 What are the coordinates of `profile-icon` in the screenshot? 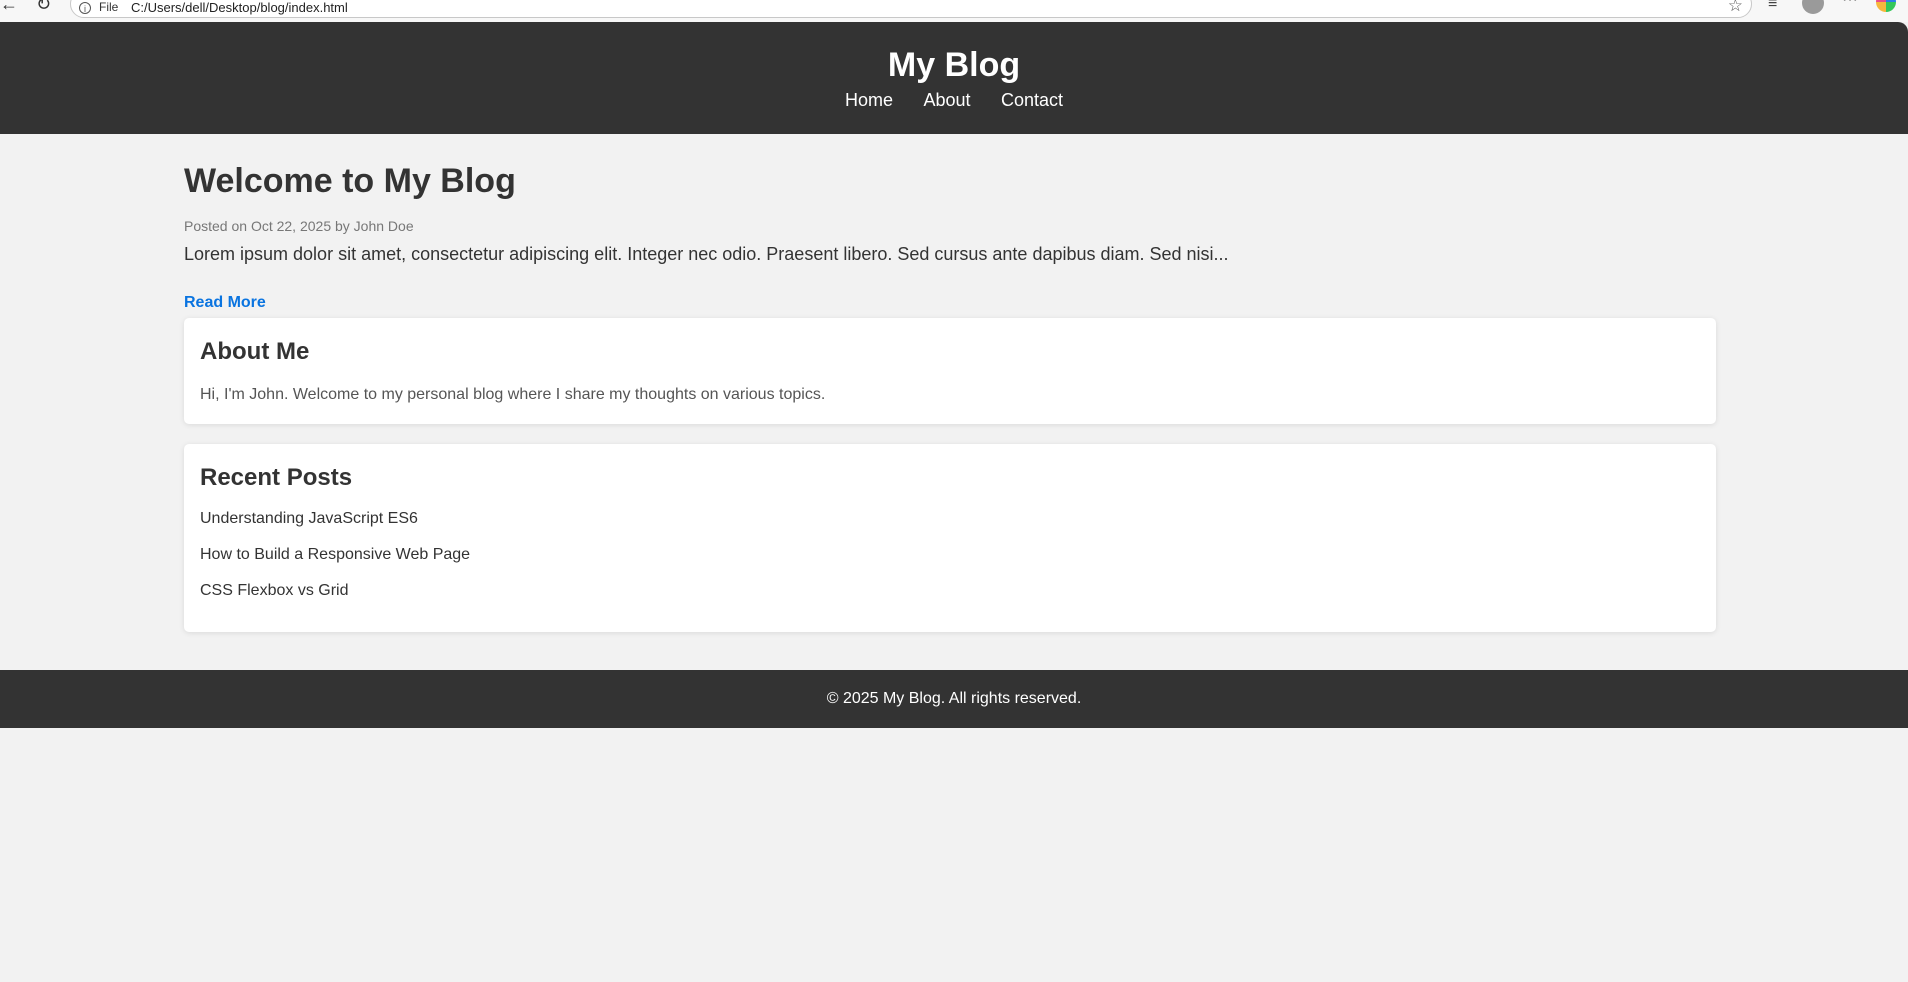 It's located at (1813, 7).